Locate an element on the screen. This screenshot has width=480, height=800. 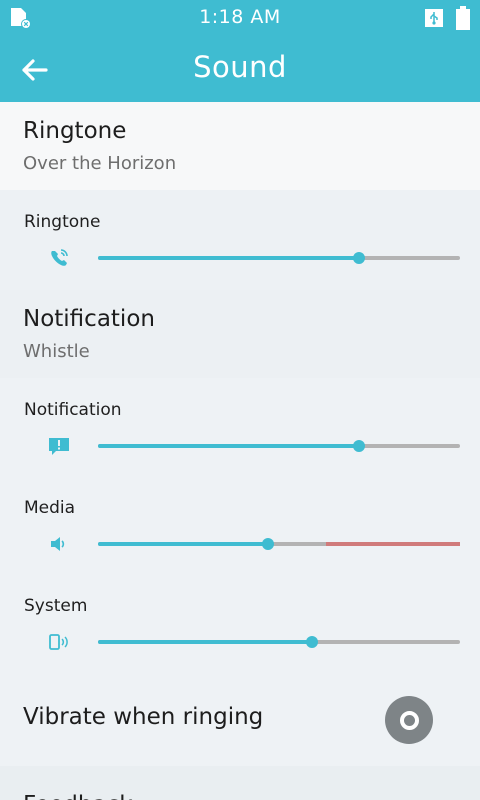
notification-volume-row: Notification is located at coordinates (240, 428).